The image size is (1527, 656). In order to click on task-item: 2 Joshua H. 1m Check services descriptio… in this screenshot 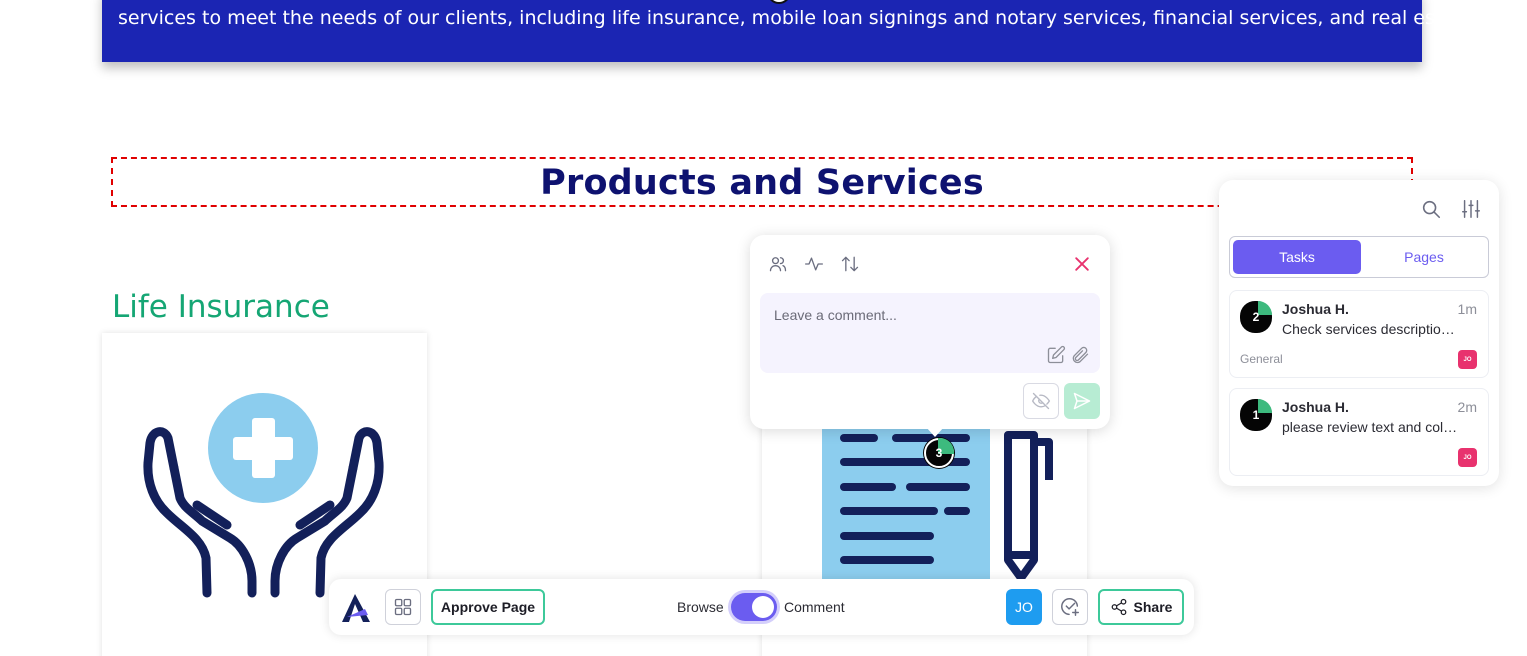, I will do `click(1359, 334)`.